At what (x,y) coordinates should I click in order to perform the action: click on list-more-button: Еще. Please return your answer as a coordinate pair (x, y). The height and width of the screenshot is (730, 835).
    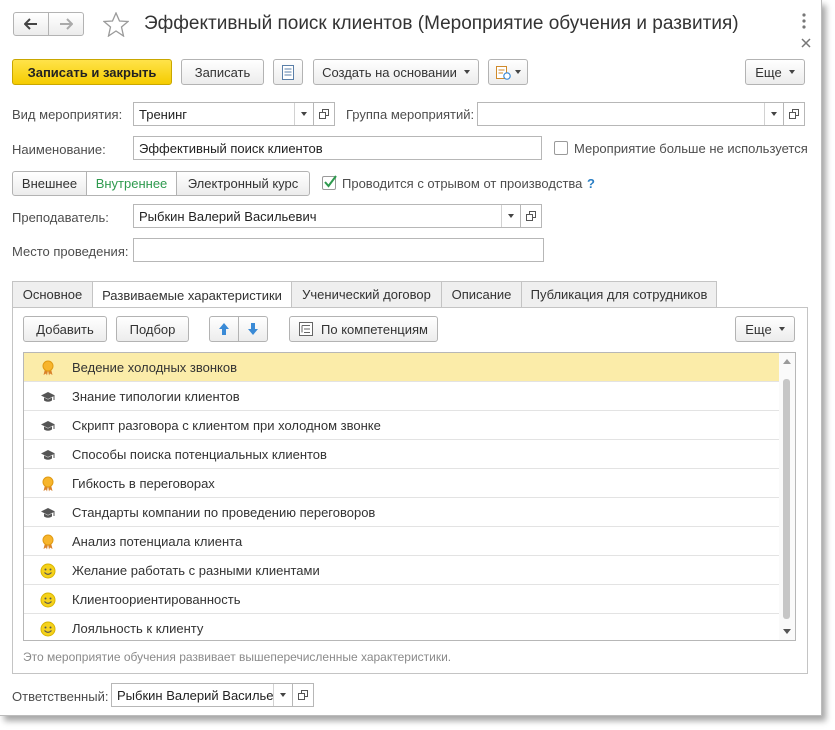
    Looking at the image, I should click on (765, 329).